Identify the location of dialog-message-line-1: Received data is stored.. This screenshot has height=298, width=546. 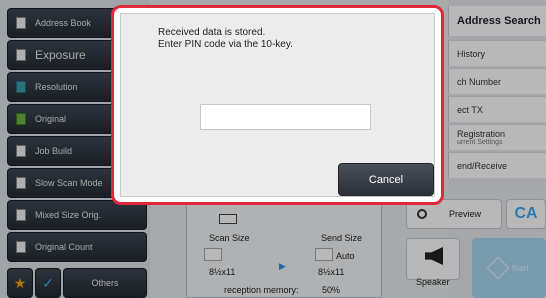
(212, 32).